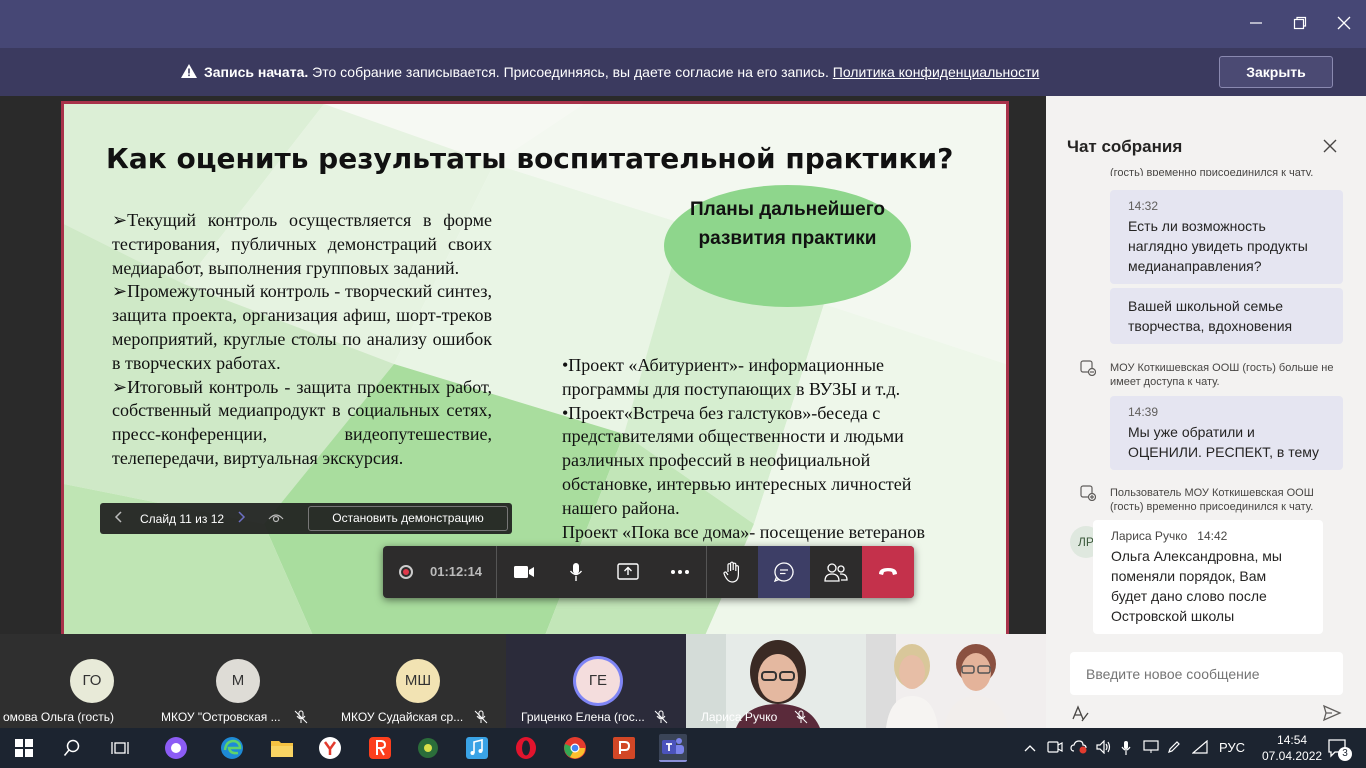 The height and width of the screenshot is (768, 1366). I want to click on alice-icon, so click(176, 748).